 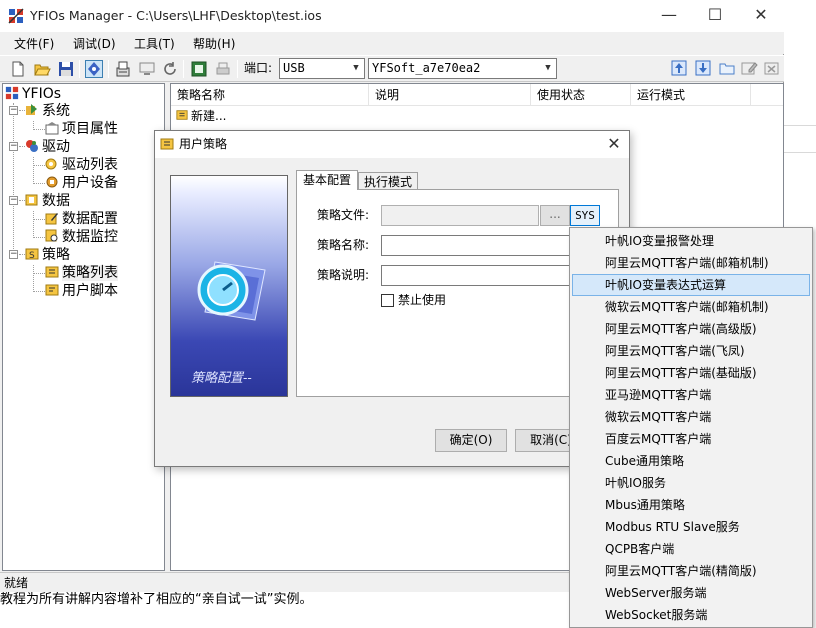 I want to click on tree-item-data-monitor: 数据监控, so click(x=81, y=237).